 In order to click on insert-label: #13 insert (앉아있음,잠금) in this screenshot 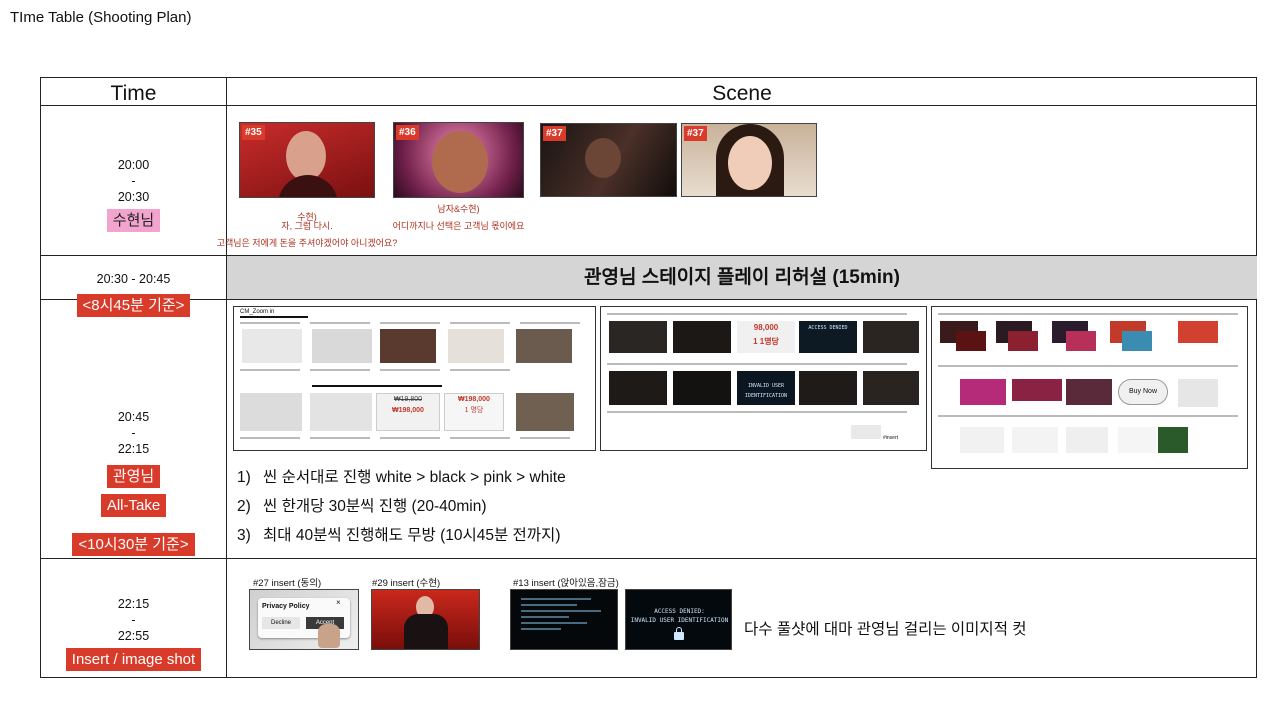, I will do `click(566, 583)`.